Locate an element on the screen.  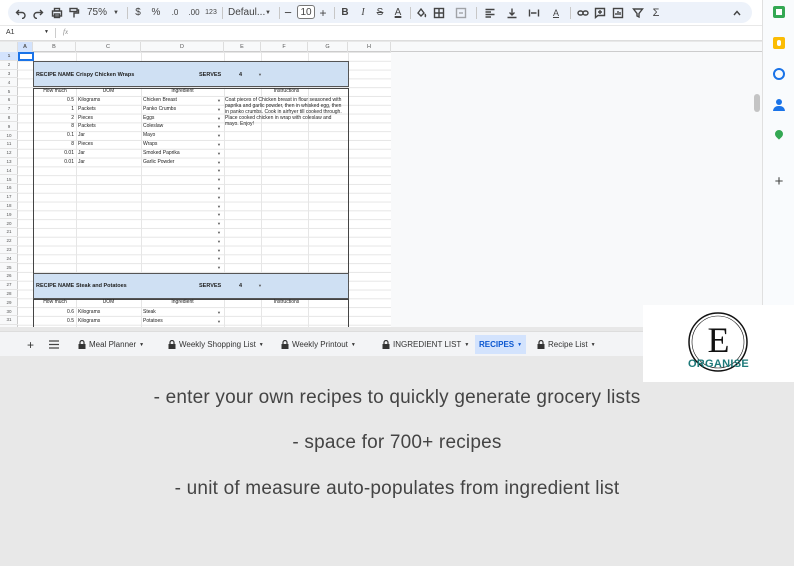
row-header: 29 is located at coordinates (9, 303).